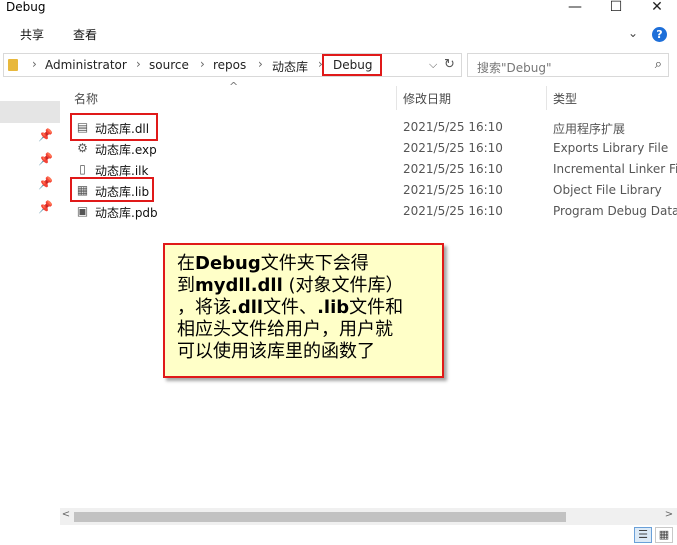 The image size is (677, 545). I want to click on help-icon: ?, so click(659, 34).